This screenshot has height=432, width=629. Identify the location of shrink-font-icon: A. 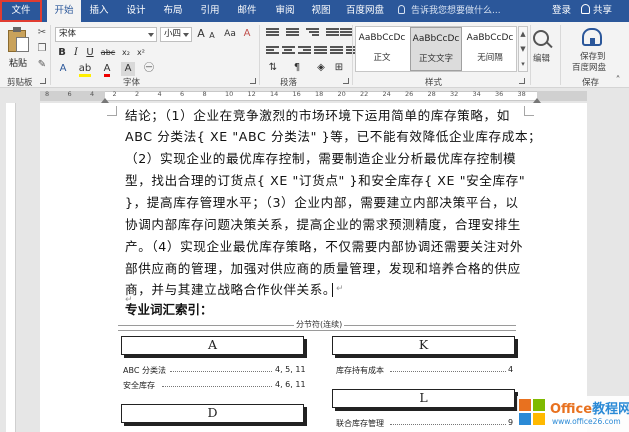
(212, 36).